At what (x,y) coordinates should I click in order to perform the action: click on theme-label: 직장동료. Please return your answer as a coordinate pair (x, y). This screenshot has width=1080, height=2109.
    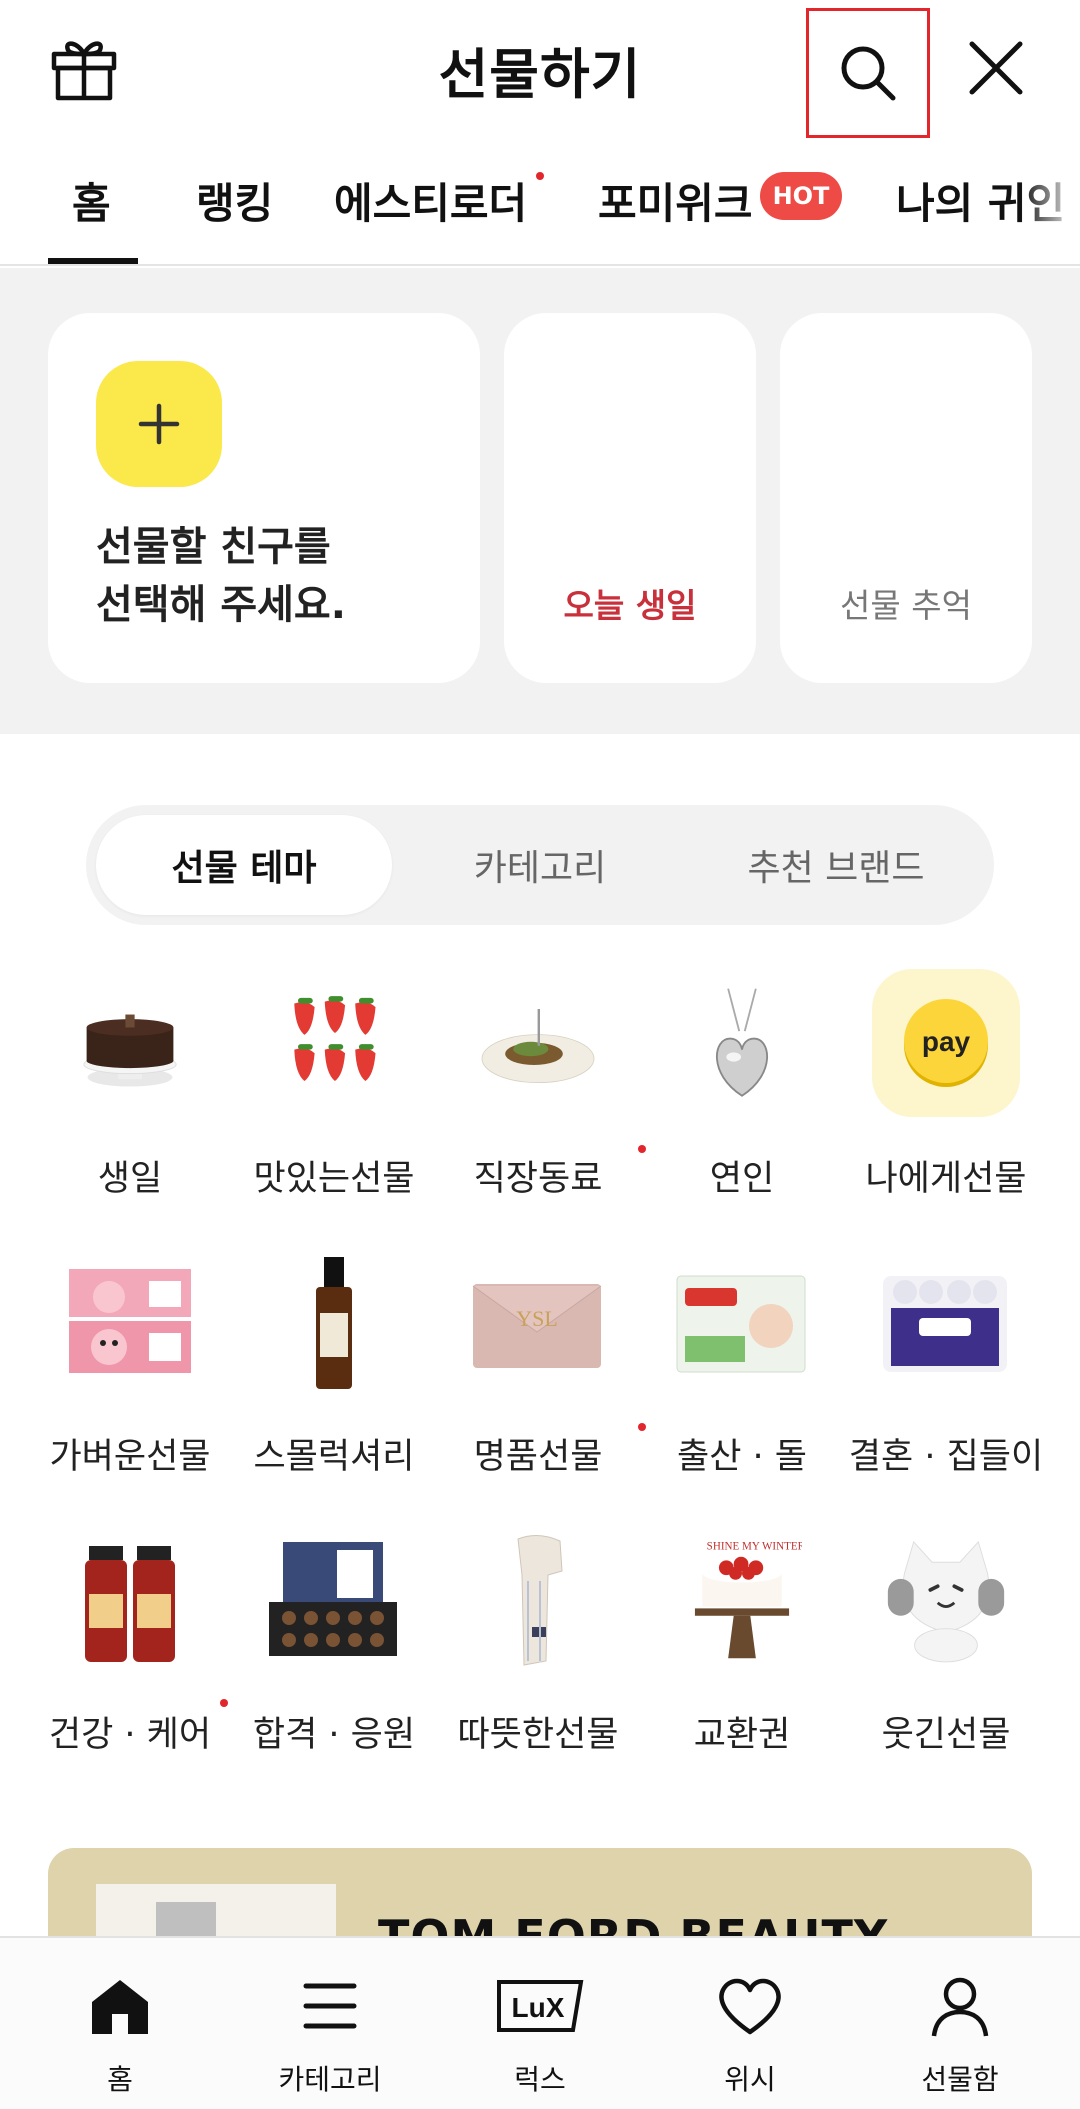
    Looking at the image, I should click on (538, 1179).